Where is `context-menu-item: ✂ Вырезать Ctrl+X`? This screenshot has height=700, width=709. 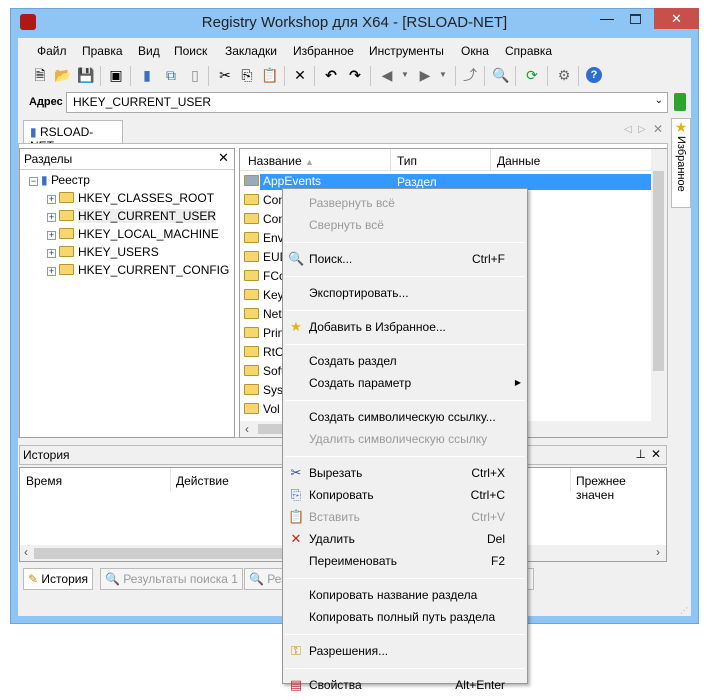 context-menu-item: ✂ Вырезать Ctrl+X is located at coordinates (405, 473).